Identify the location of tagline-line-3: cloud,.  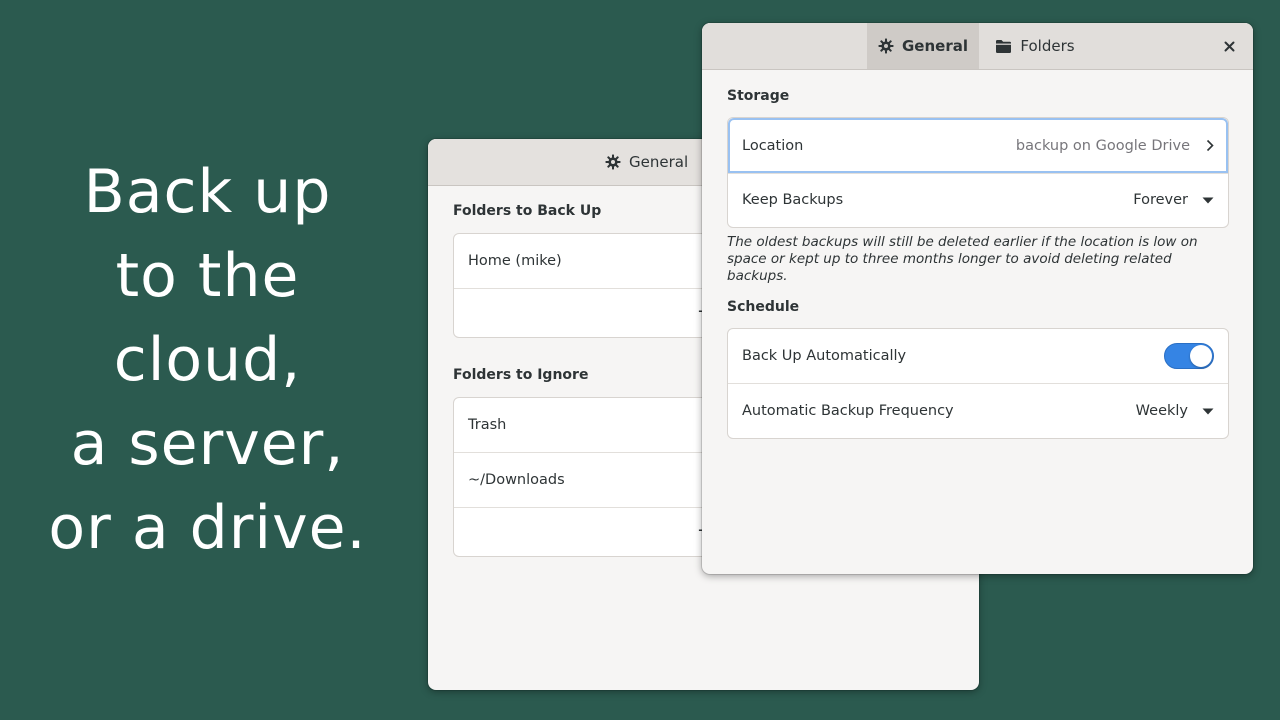
(207, 360).